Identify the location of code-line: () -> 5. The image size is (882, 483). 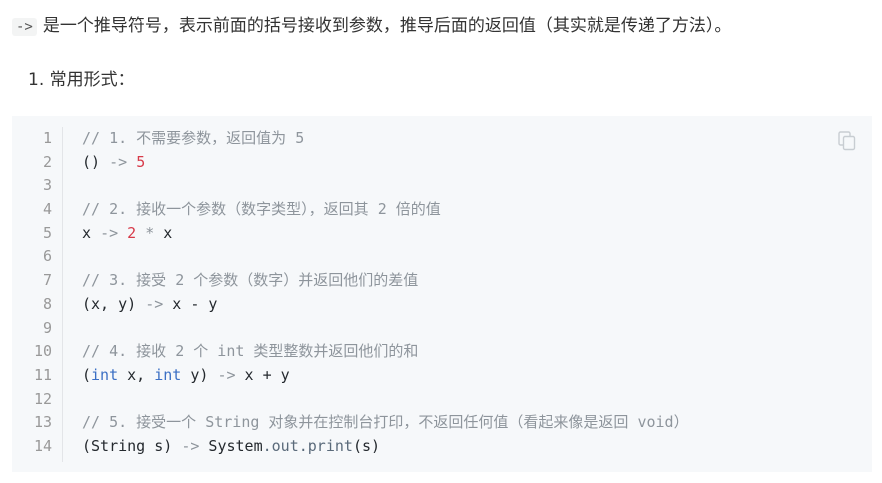
(467, 163).